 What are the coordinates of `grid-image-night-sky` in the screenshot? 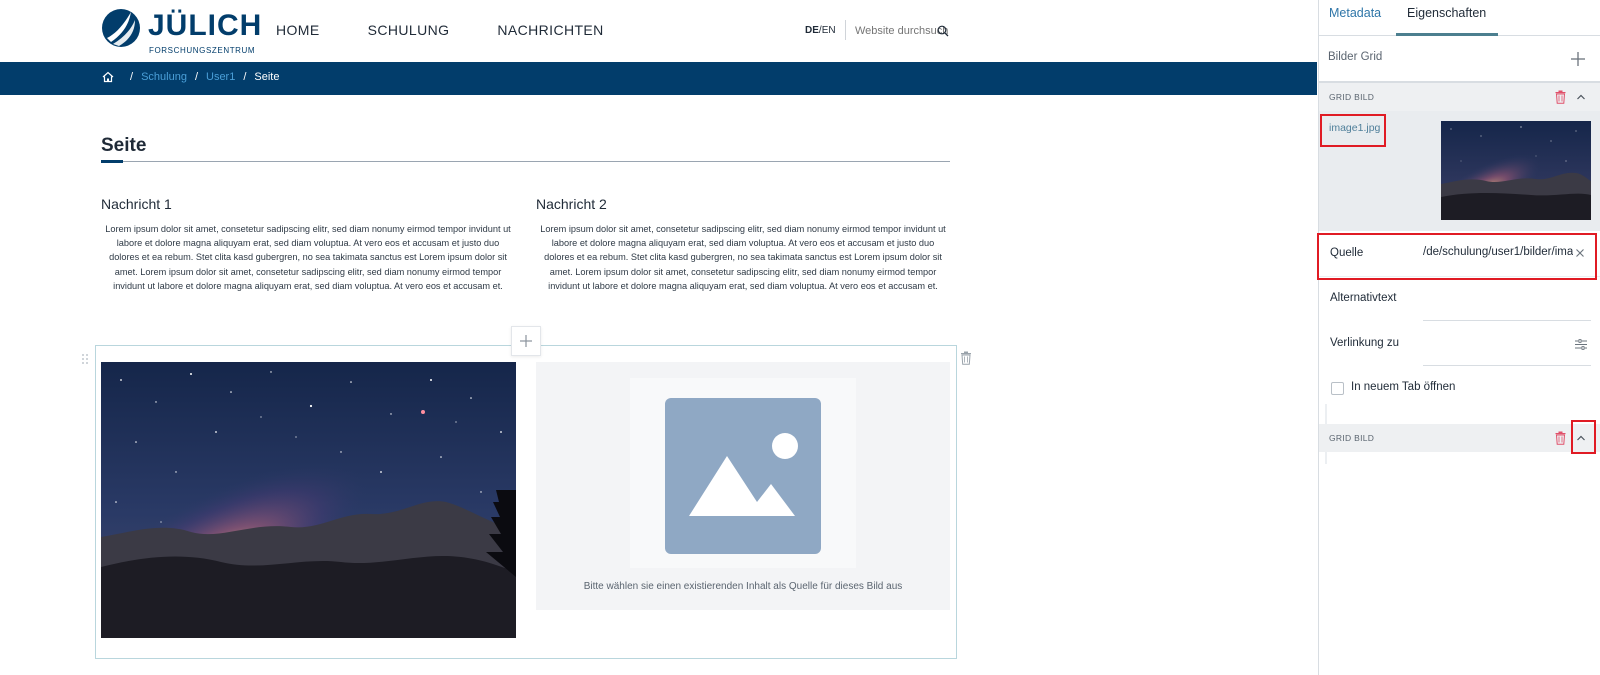 It's located at (308, 500).